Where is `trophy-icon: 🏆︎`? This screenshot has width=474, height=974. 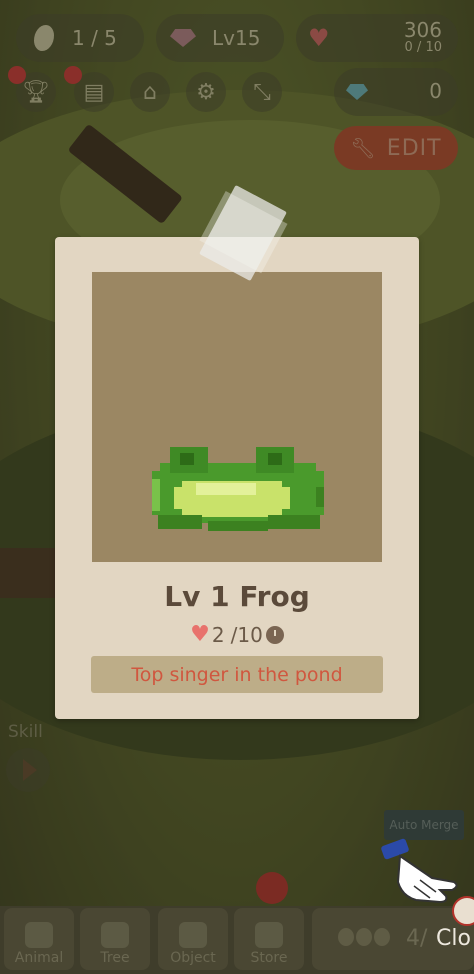
trophy-icon: 🏆︎ is located at coordinates (36, 92).